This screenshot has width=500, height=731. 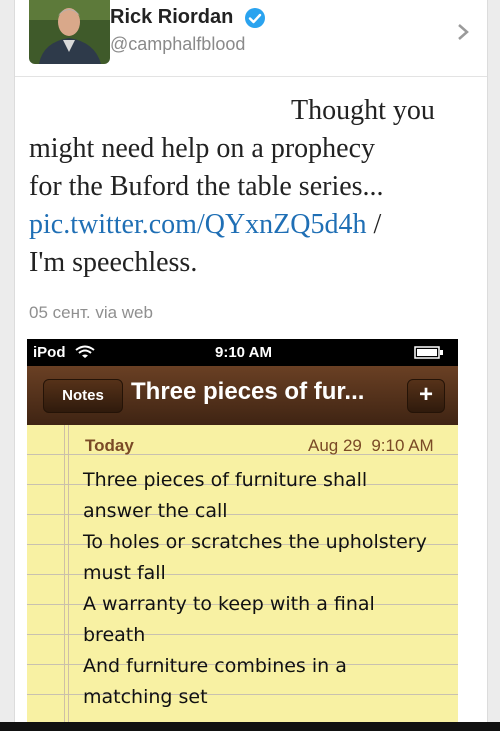 What do you see at coordinates (155, 511) in the screenshot?
I see `note-line: answer the call` at bounding box center [155, 511].